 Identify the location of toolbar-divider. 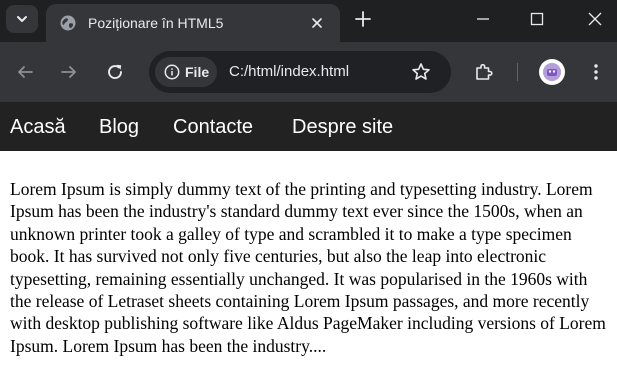
(517, 72).